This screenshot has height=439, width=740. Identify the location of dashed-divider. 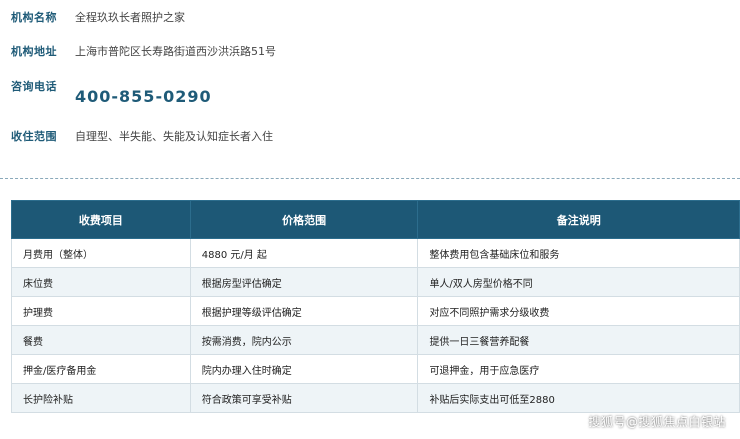
(370, 178).